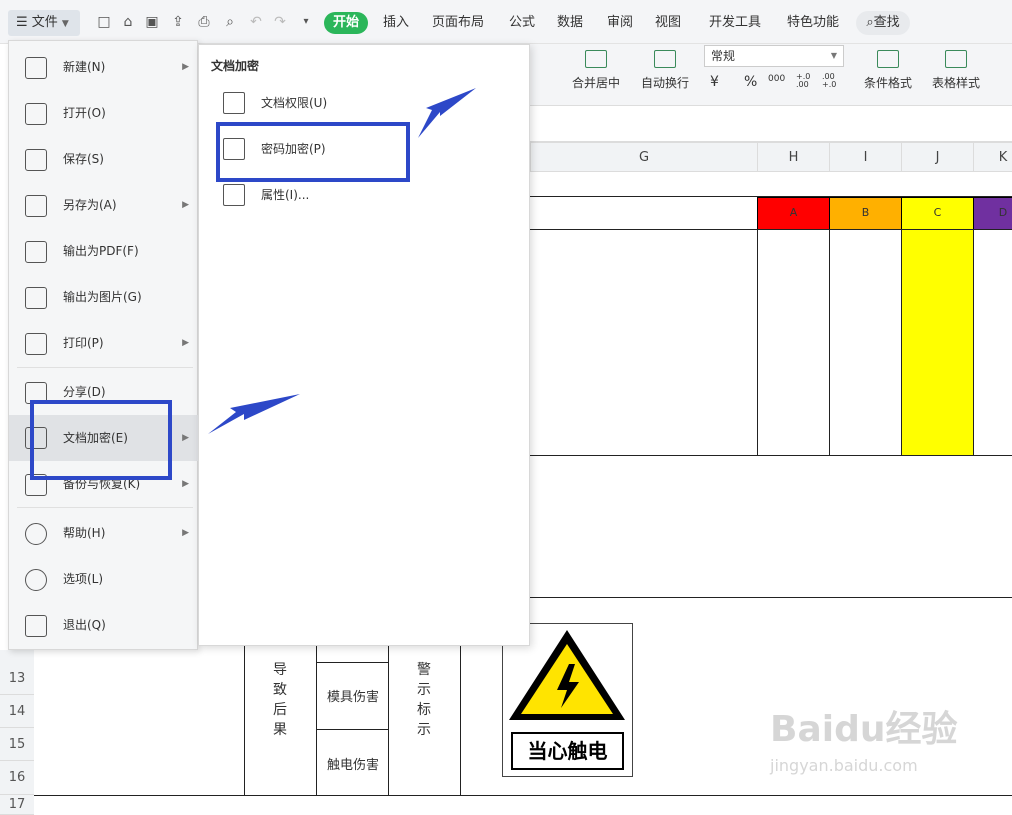 The width and height of the screenshot is (1012, 815). What do you see at coordinates (352, 697) in the screenshot?
I see `harm-mold-label: 模具伤害` at bounding box center [352, 697].